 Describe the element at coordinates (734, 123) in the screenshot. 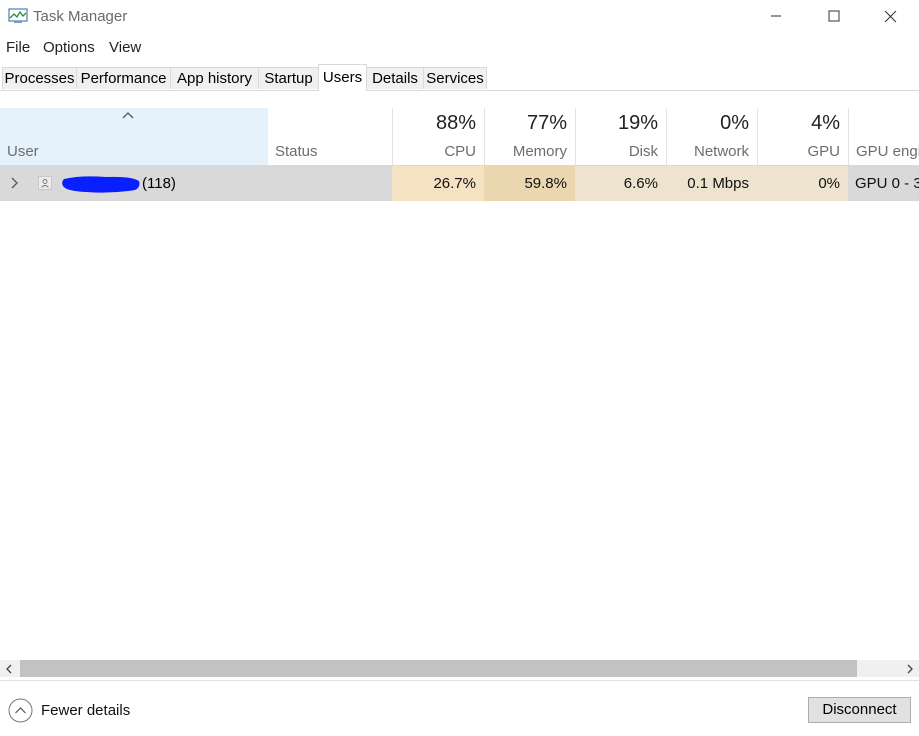

I see `network-total: 0%` at that location.